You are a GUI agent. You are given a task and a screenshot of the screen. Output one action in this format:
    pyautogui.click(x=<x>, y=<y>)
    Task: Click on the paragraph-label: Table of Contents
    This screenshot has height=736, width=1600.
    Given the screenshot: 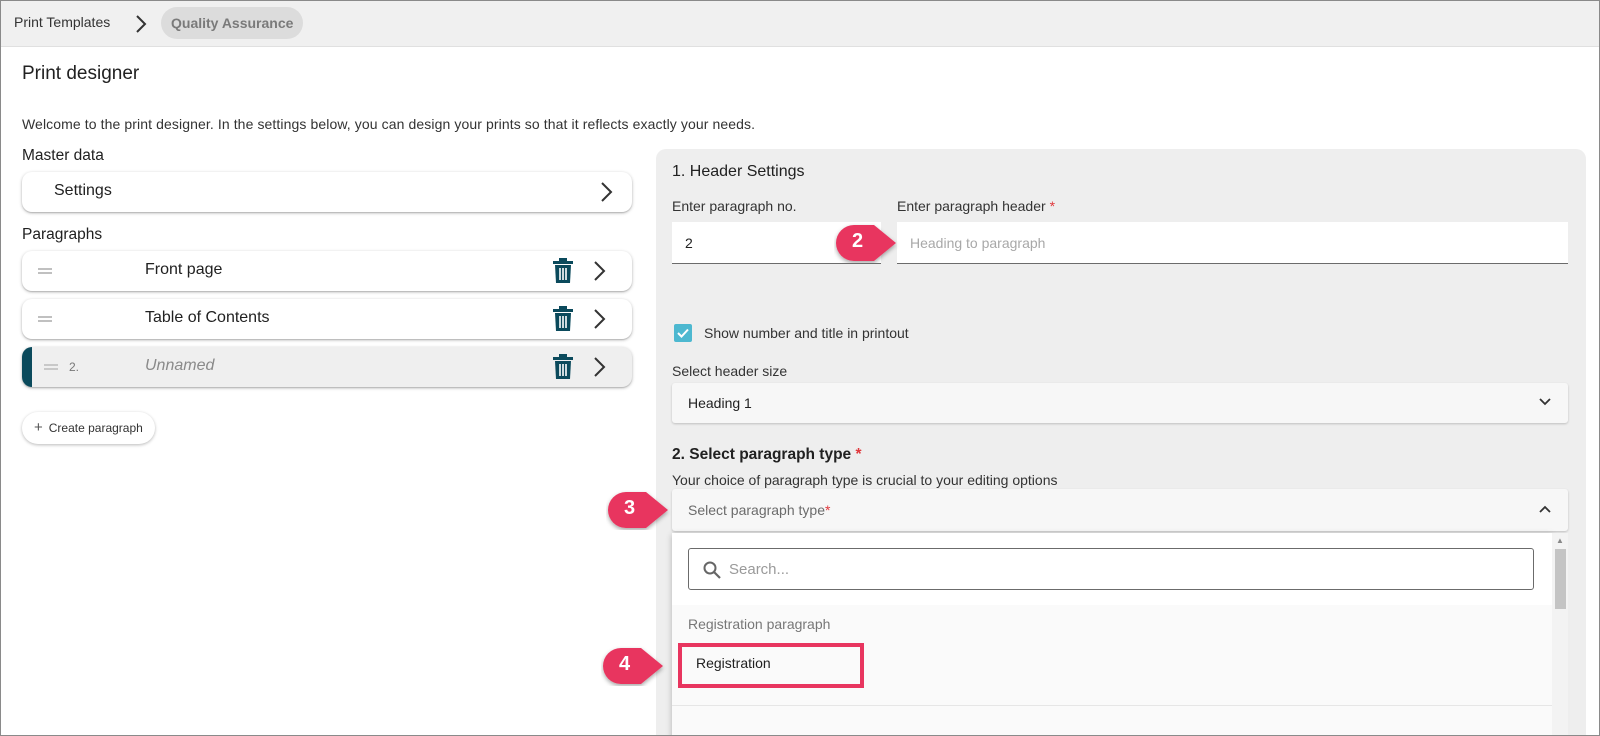 What is the action you would take?
    pyautogui.click(x=207, y=317)
    